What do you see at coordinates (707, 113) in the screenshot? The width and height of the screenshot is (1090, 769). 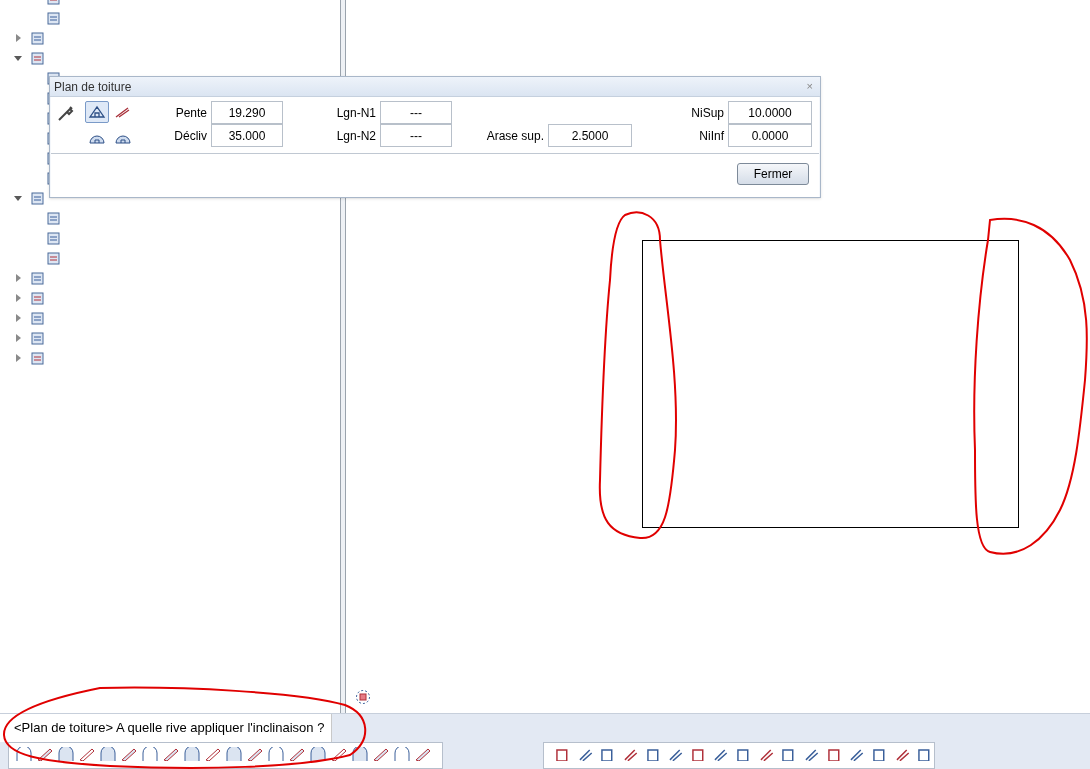 I see `field-label: NiSup` at bounding box center [707, 113].